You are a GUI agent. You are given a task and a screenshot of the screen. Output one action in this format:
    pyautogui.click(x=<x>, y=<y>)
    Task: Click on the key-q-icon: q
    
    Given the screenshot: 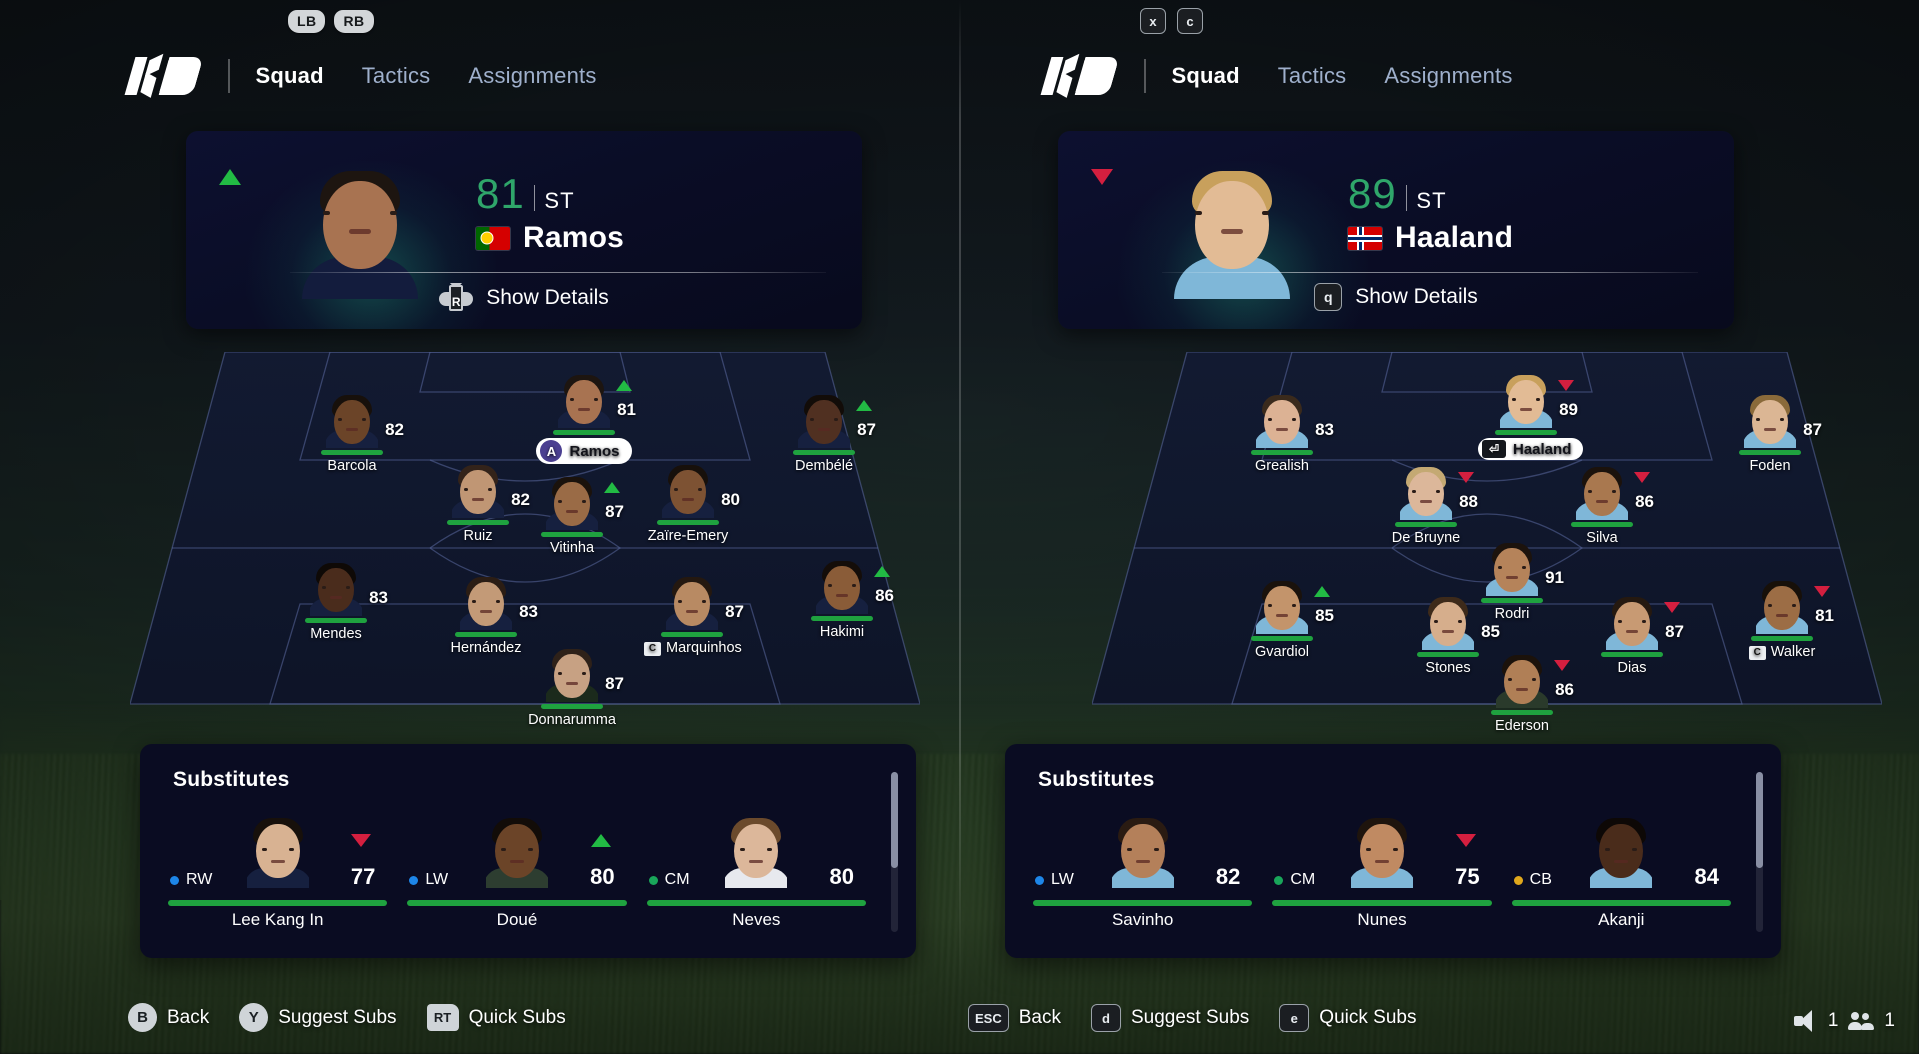 What is the action you would take?
    pyautogui.click(x=1328, y=297)
    